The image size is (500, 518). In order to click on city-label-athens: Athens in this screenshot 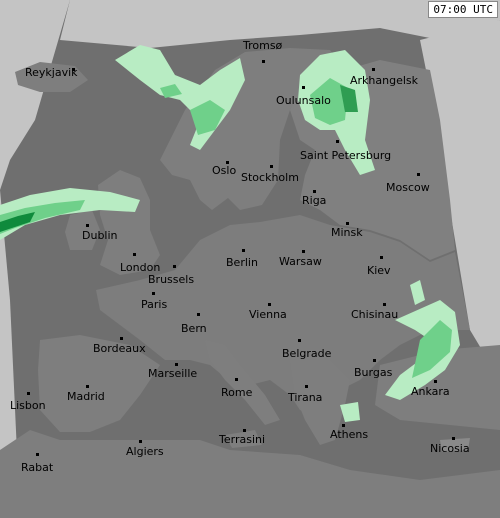, I will do `click(349, 434)`.